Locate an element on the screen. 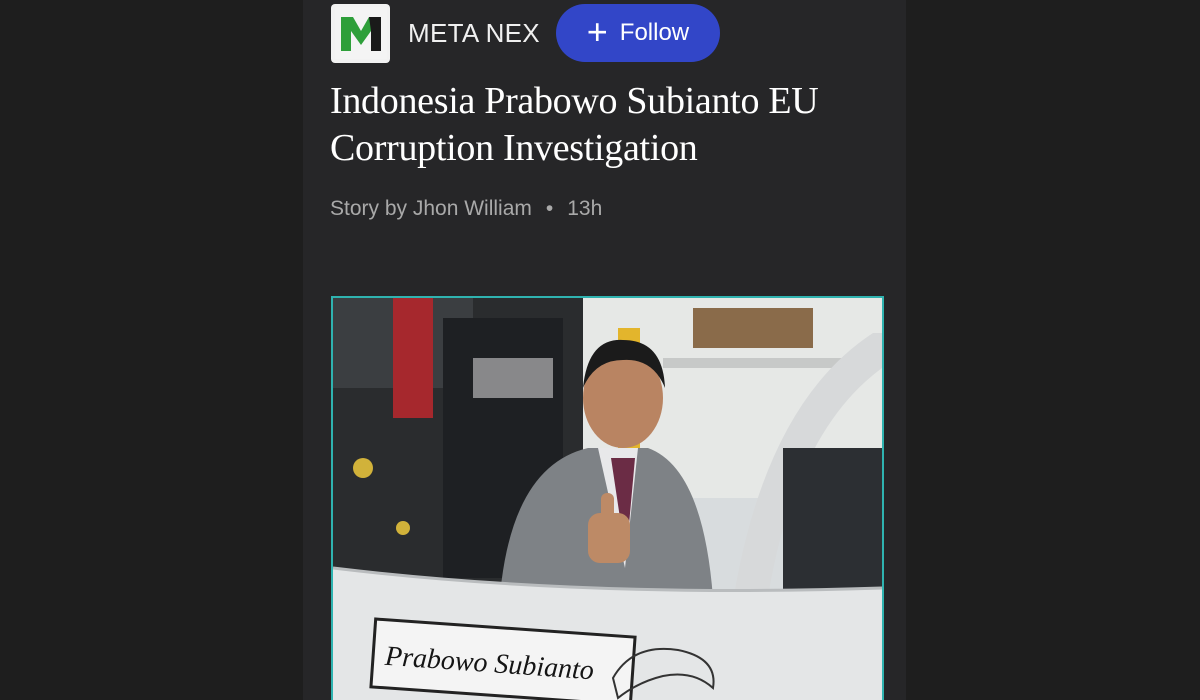 The image size is (1200, 700). article-byline: Story by Jhon William • 13h is located at coordinates (466, 209).